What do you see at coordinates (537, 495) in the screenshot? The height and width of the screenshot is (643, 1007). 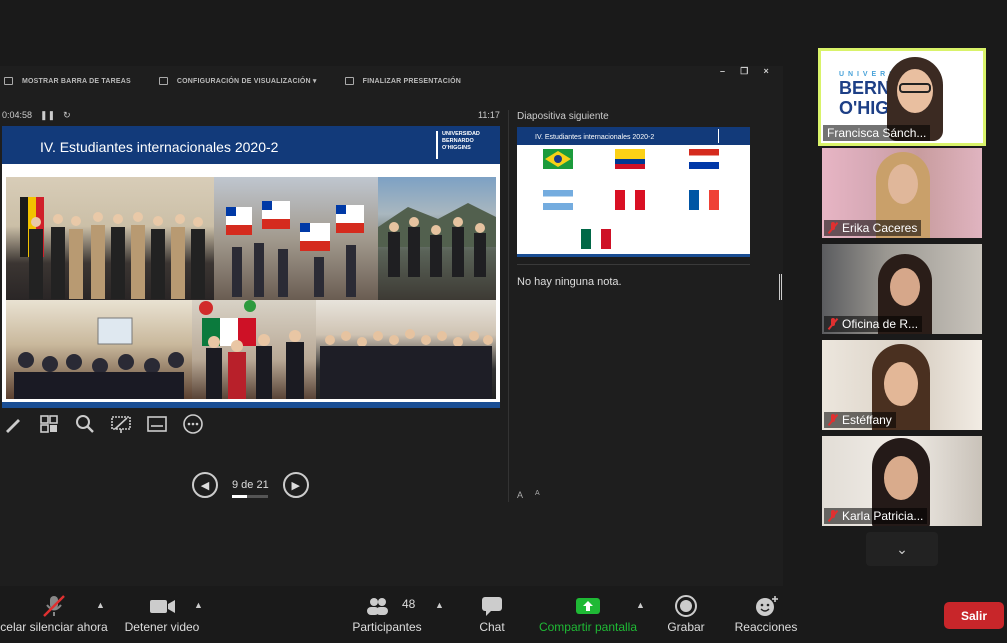 I see `decrease-font-button: A` at bounding box center [537, 495].